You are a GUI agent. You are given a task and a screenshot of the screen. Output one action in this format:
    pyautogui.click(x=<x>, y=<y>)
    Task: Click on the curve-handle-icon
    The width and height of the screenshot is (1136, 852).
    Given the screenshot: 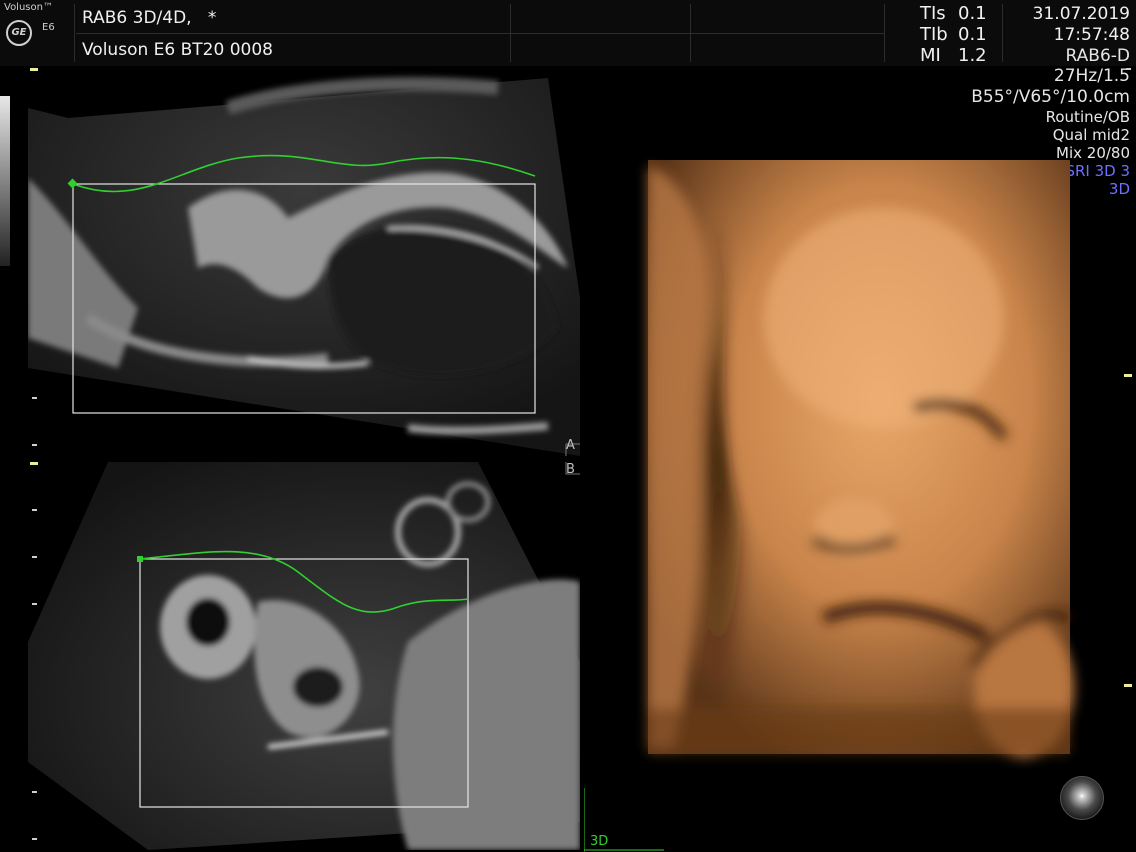 What is the action you would take?
    pyautogui.click(x=140, y=559)
    